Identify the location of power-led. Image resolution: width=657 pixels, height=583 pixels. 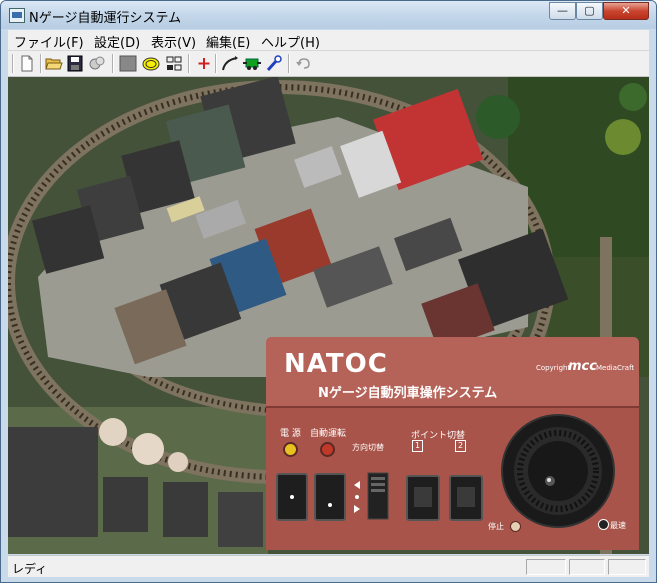
(290, 449).